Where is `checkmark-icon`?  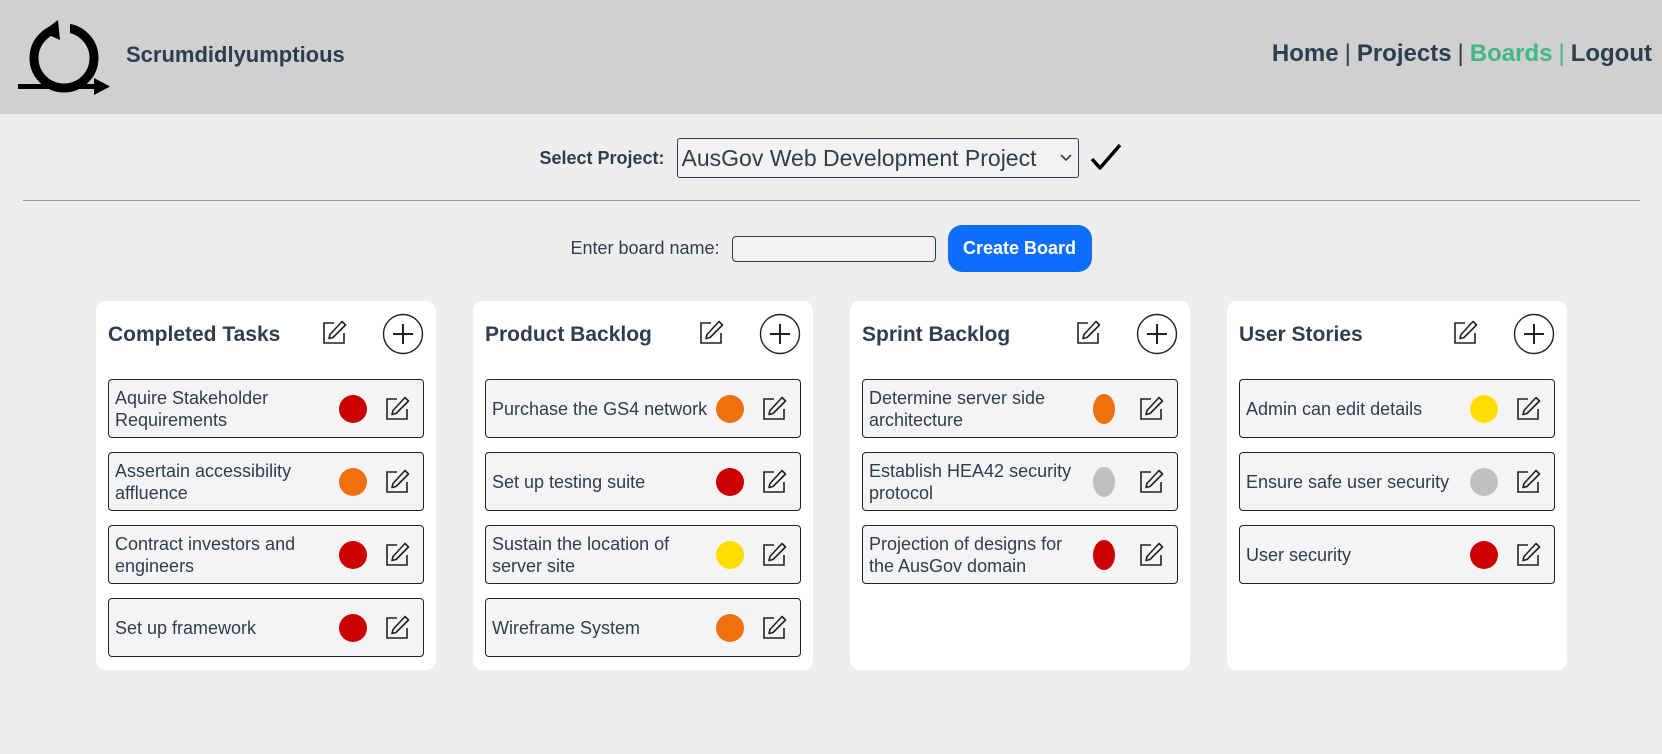
checkmark-icon is located at coordinates (1106, 158).